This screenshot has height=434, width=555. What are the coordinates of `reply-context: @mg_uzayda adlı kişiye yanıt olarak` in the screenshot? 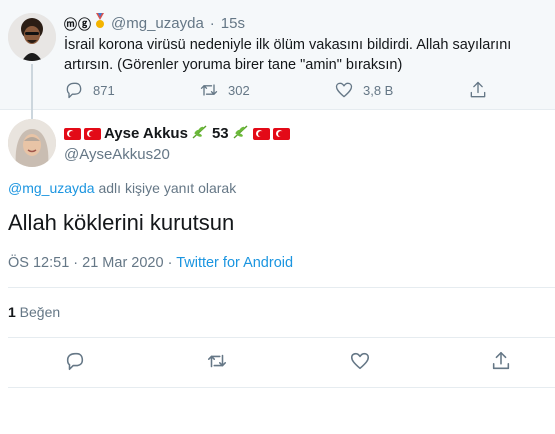 It's located at (122, 188).